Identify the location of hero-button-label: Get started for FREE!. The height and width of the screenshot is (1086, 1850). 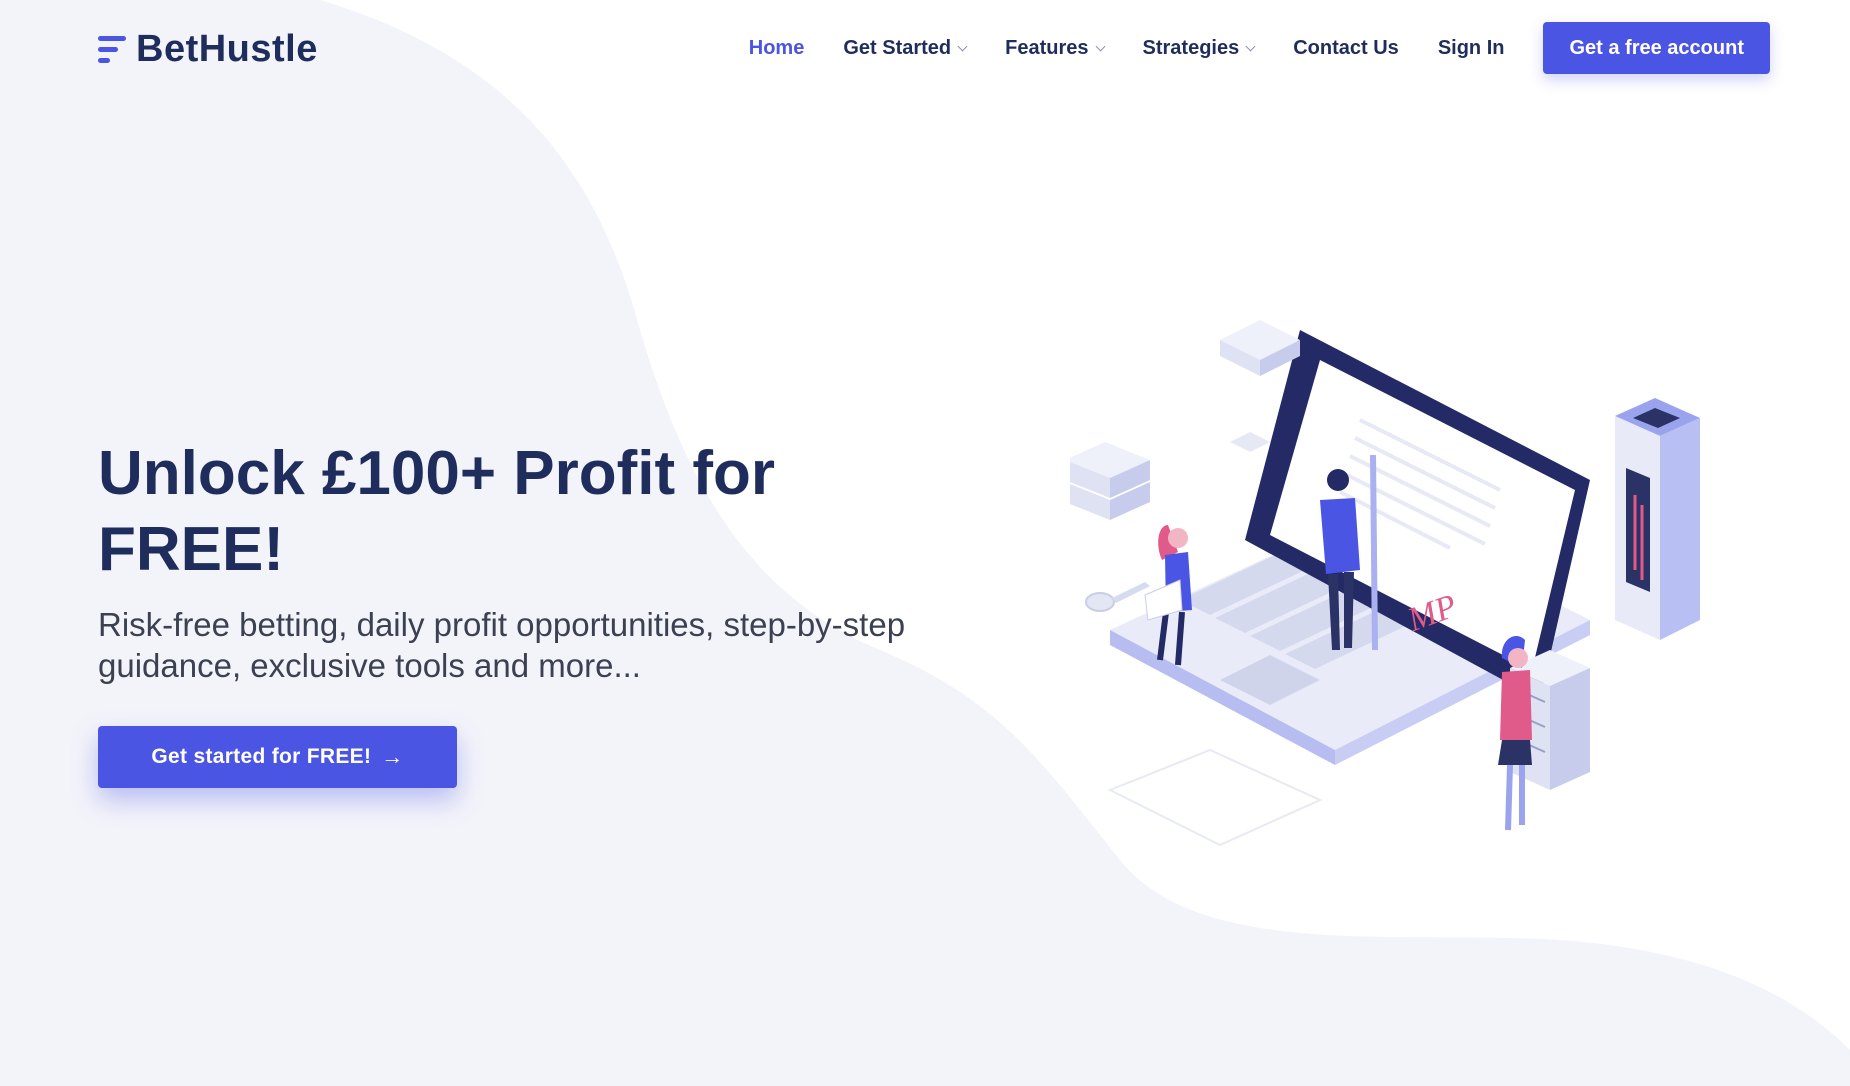
(261, 756).